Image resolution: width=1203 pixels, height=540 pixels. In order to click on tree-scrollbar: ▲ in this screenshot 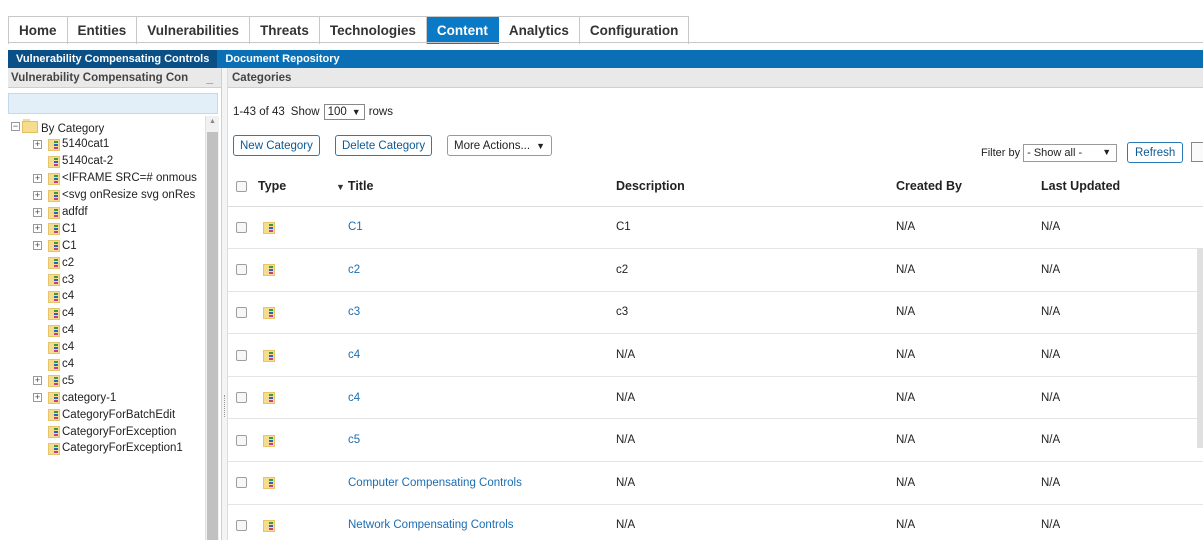, I will do `click(212, 328)`.